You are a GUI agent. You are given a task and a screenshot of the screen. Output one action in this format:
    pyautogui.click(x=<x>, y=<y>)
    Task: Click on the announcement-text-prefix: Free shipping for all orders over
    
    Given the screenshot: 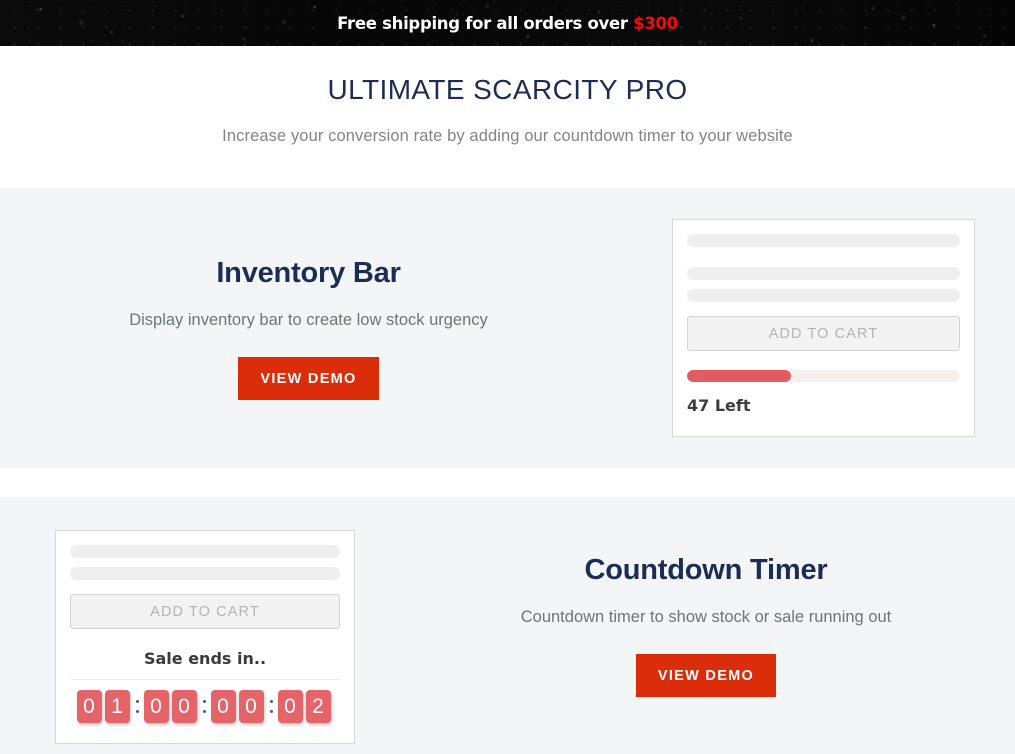 What is the action you would take?
    pyautogui.click(x=485, y=23)
    